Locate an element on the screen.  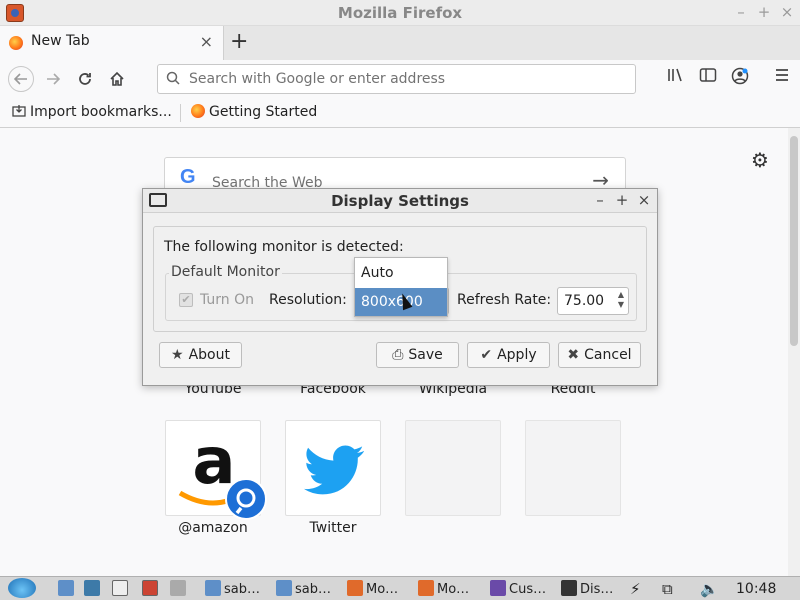
reload-icon is located at coordinates (85, 79).